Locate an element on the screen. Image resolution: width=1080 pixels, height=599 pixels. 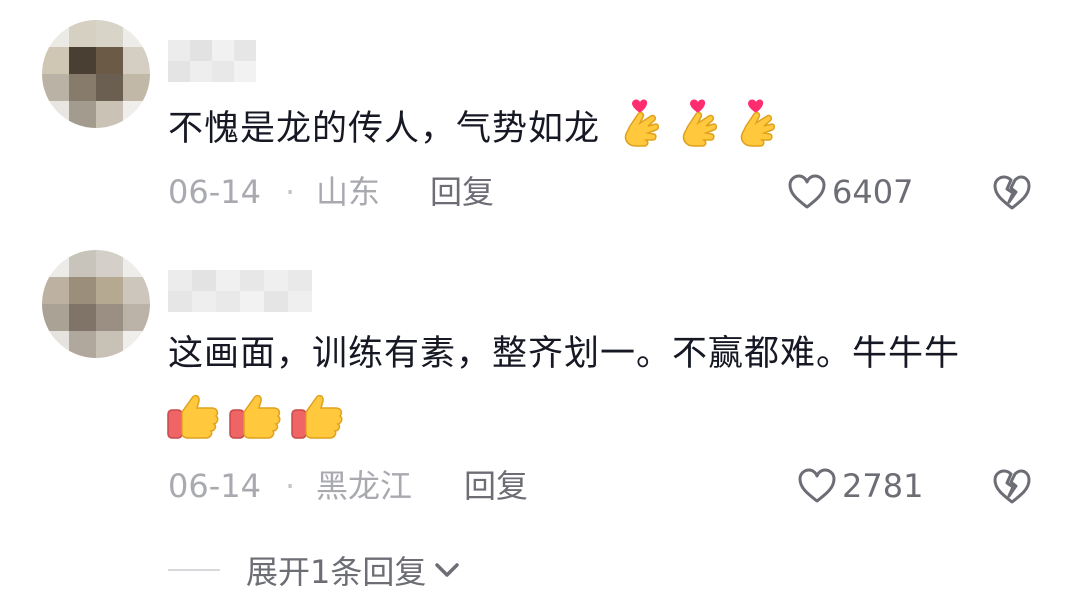
chevron-down-icon is located at coordinates (447, 570).